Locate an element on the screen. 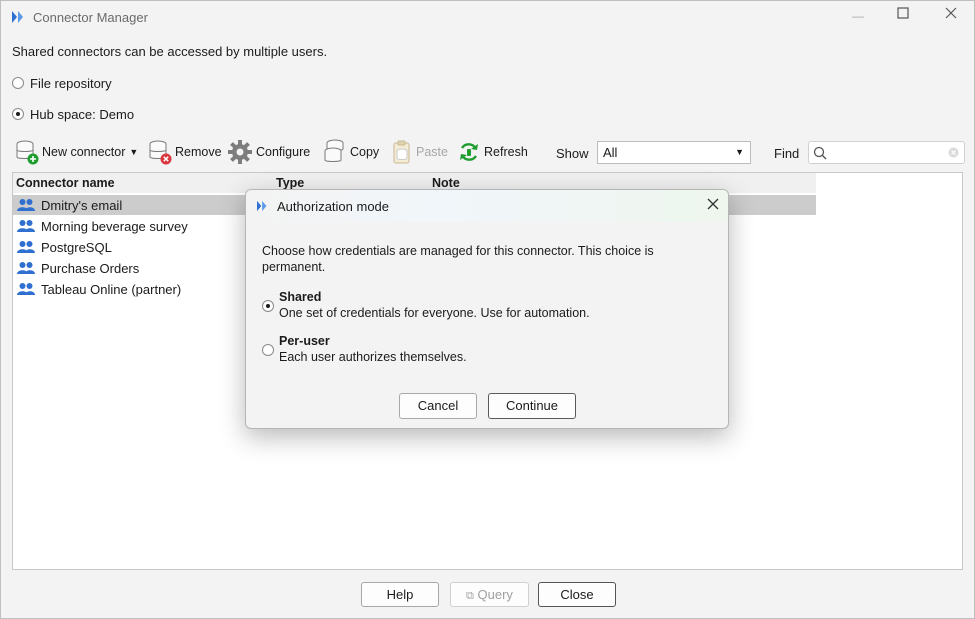  new-connector-button: New connector ▼ is located at coordinates (76, 152).